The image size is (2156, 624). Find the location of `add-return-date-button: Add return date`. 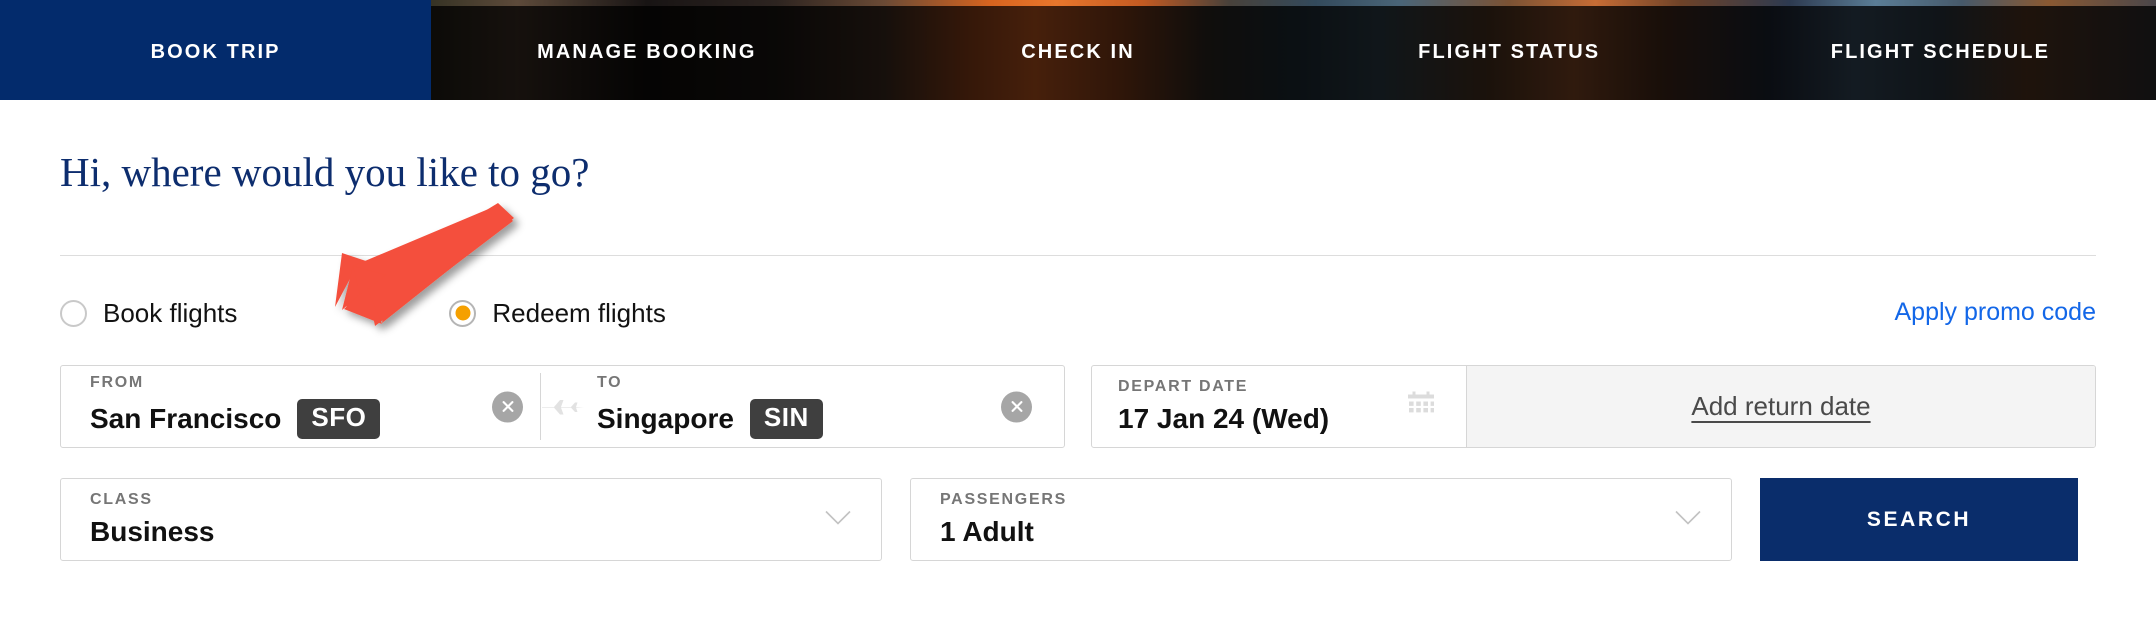

add-return-date-button: Add return date is located at coordinates (1781, 406).